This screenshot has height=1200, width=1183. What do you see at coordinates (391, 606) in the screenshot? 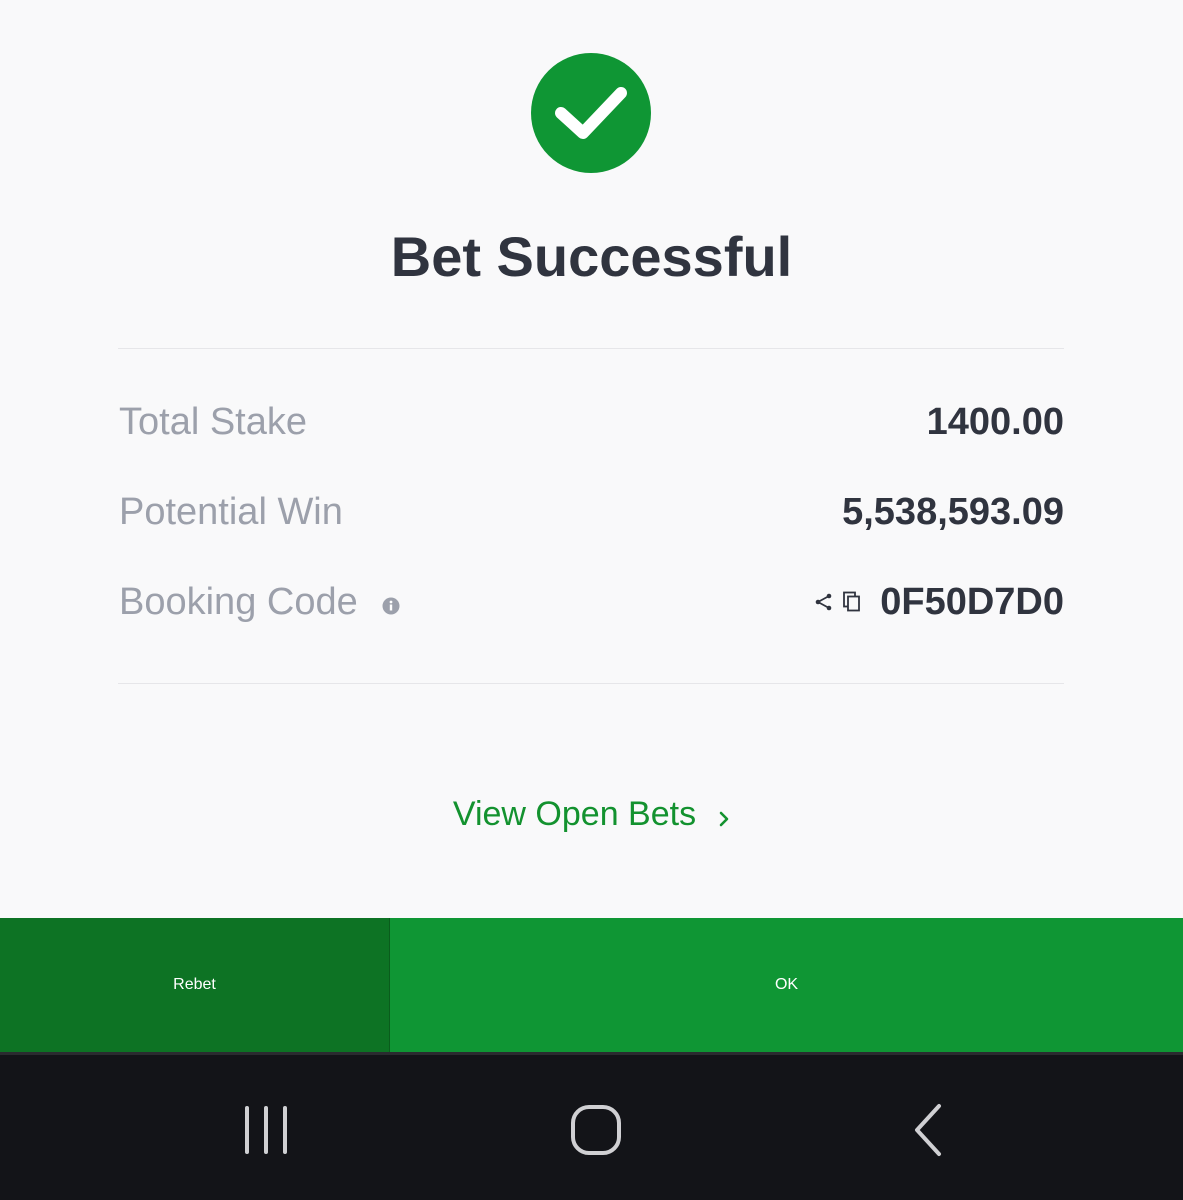
I see `info-icon` at bounding box center [391, 606].